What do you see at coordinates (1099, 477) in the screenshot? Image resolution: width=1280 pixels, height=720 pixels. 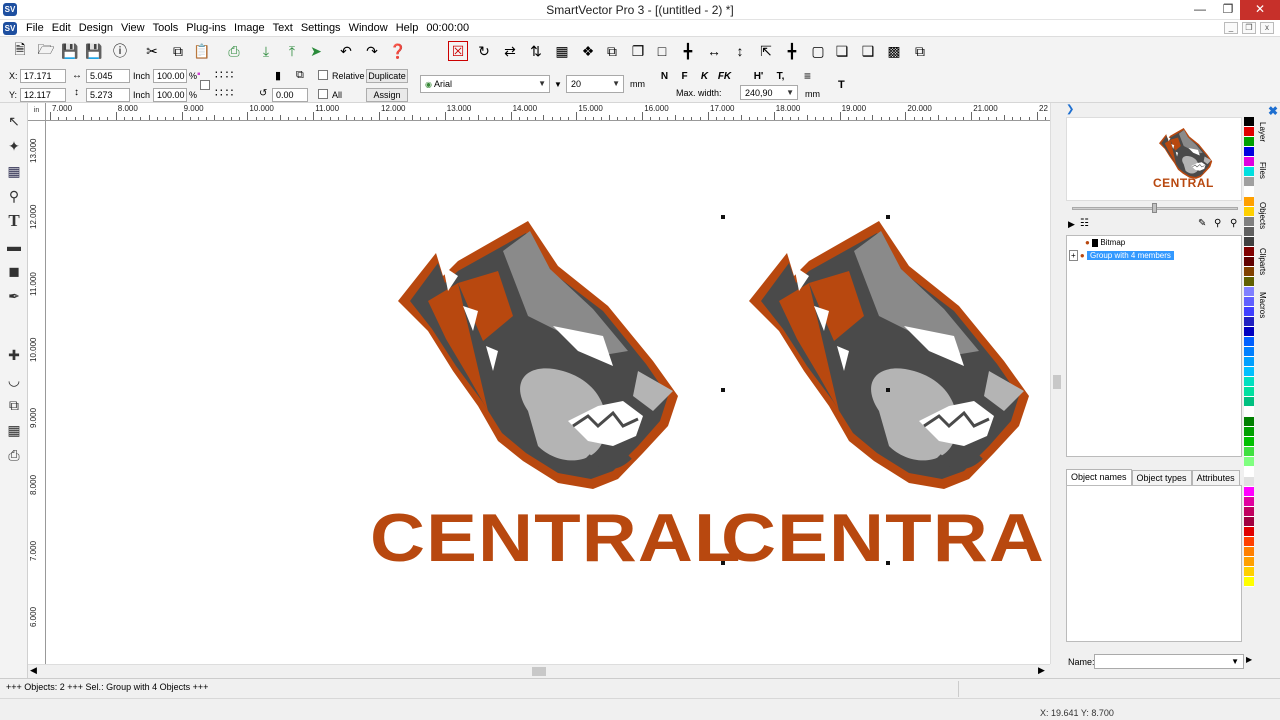 I see `tab-object-names: Object names` at bounding box center [1099, 477].